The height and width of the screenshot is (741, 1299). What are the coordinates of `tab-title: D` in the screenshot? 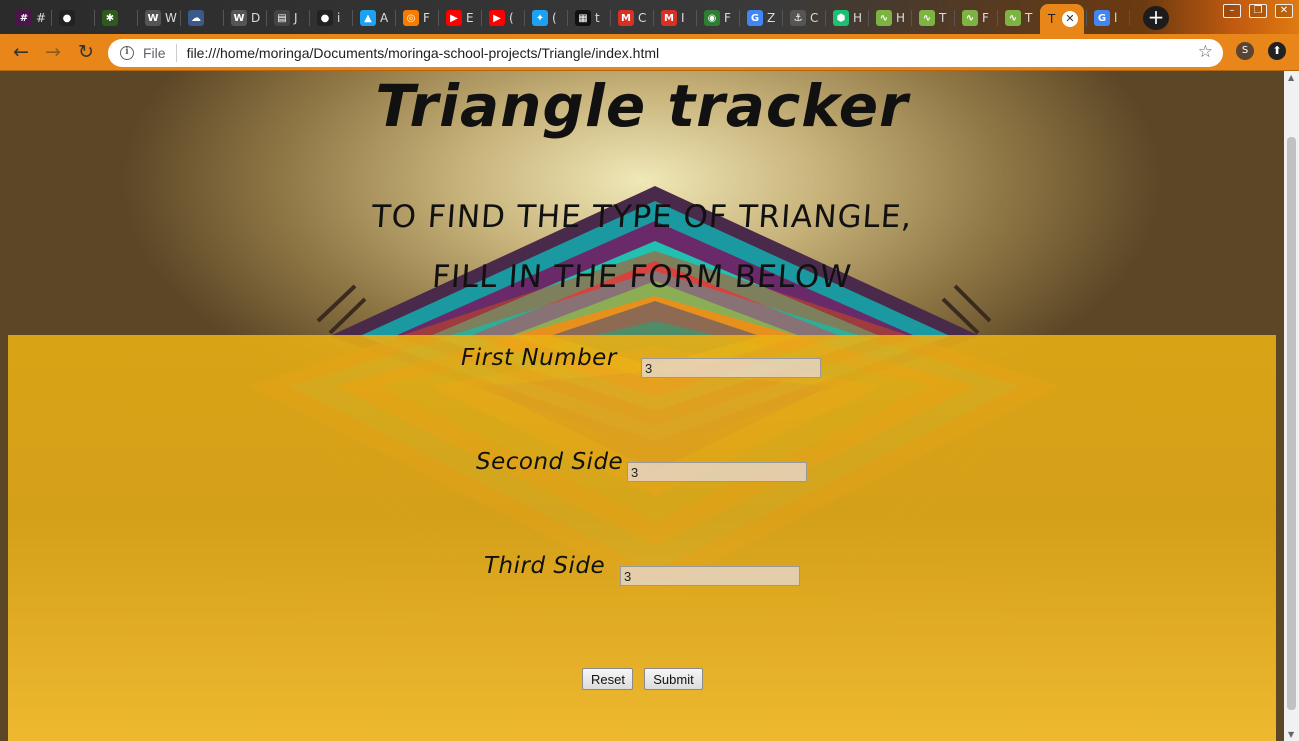 It's located at (256, 18).